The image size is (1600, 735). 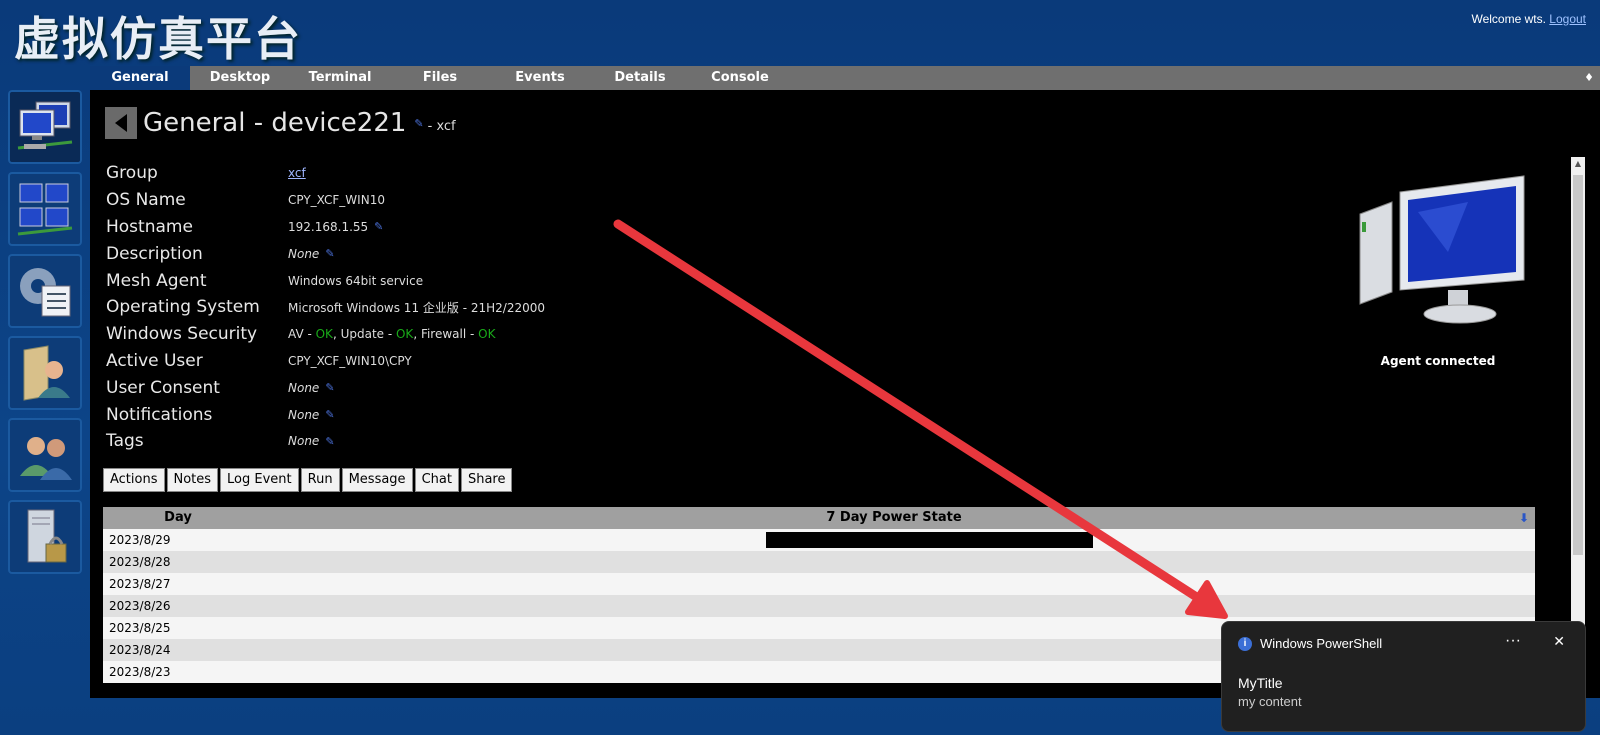 I want to click on av-status: OK, so click(x=324, y=334).